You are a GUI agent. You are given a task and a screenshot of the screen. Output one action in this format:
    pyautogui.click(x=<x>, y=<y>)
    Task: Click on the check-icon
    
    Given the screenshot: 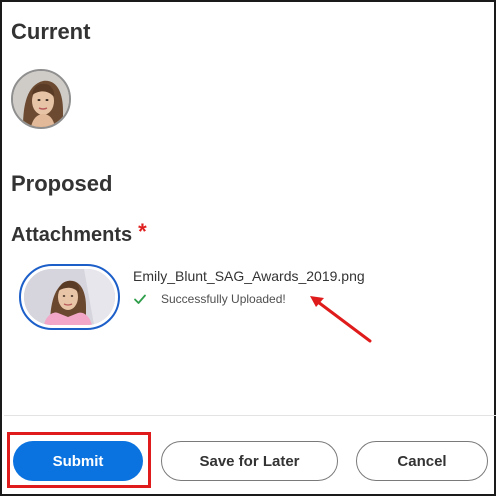 What is the action you would take?
    pyautogui.click(x=140, y=299)
    